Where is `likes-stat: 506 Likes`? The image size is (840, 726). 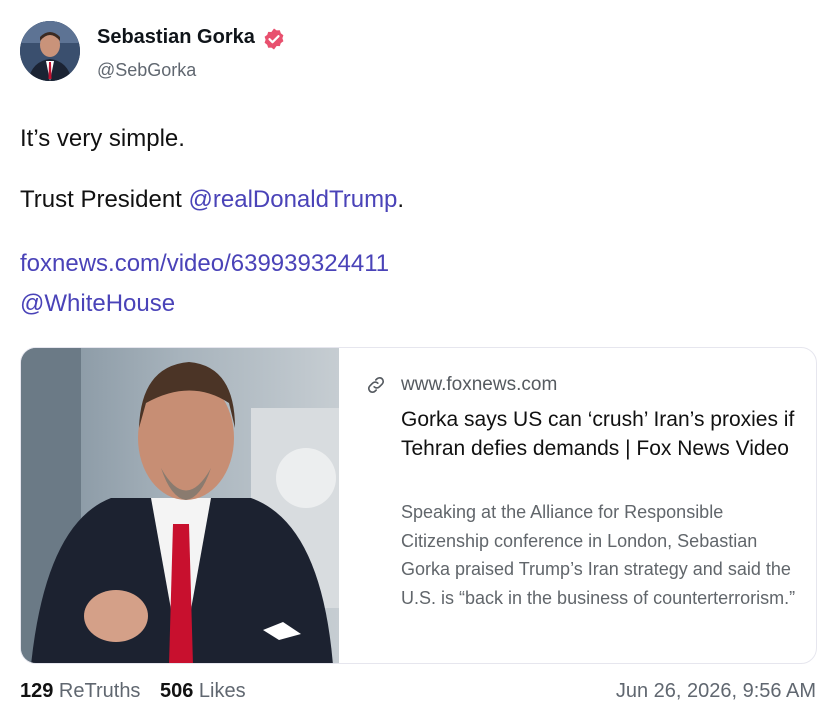 likes-stat: 506 Likes is located at coordinates (203, 691).